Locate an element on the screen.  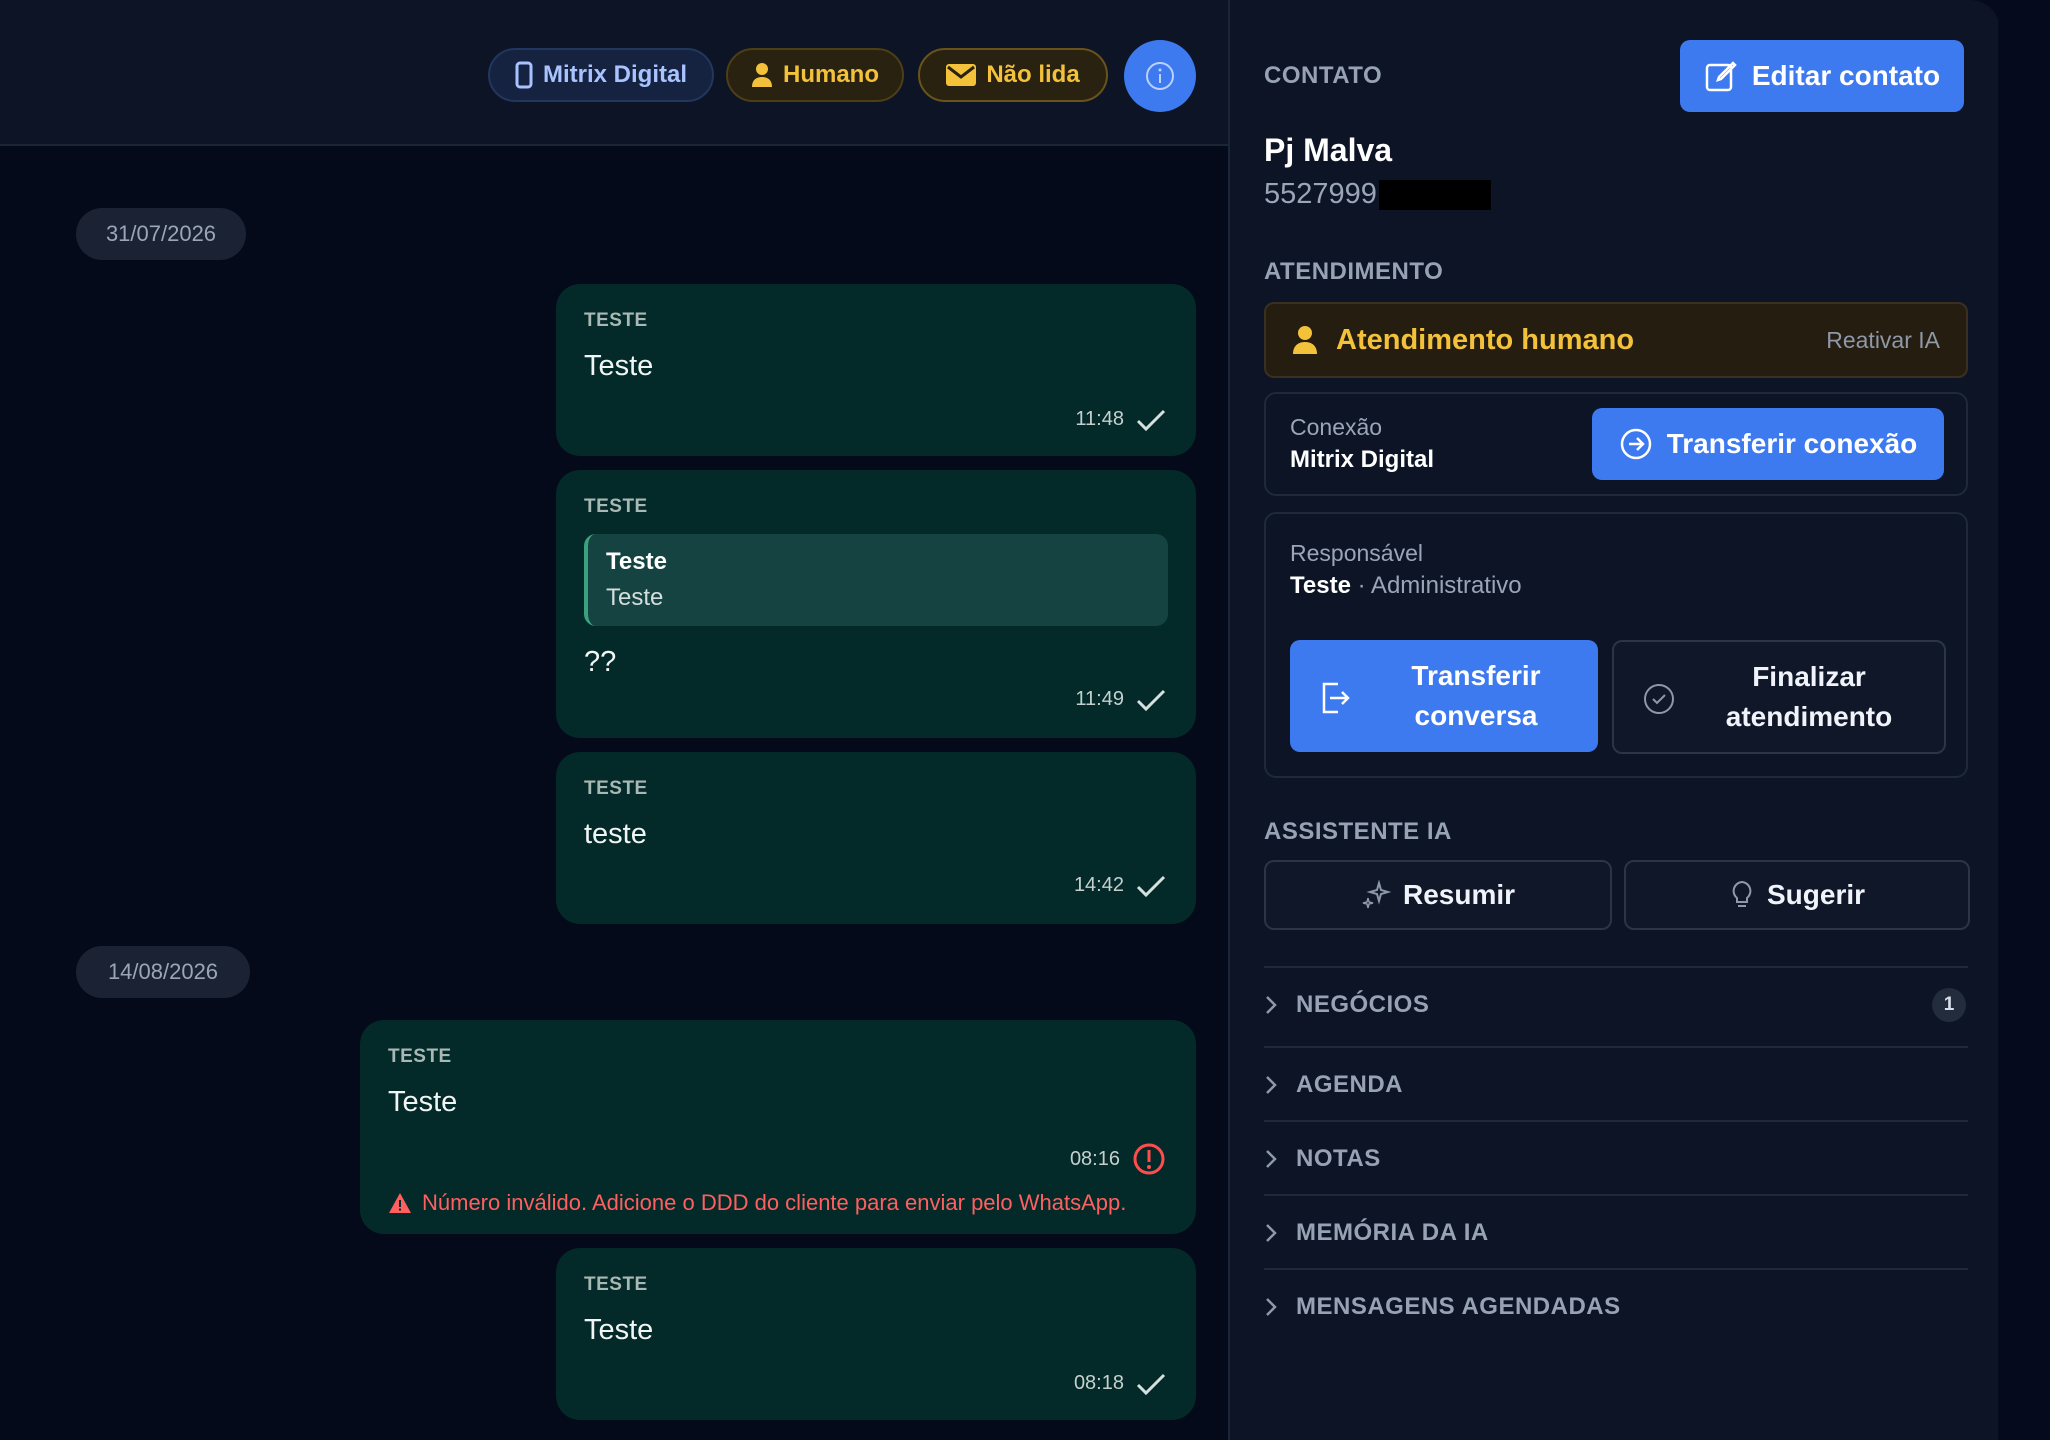
section-notas: NOTAS is located at coordinates (1616, 1158).